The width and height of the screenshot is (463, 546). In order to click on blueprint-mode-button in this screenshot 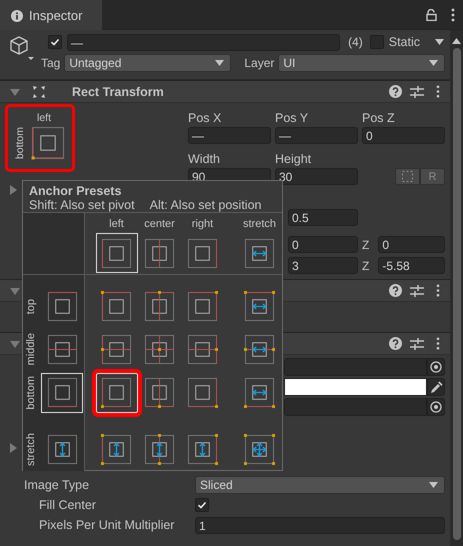, I will do `click(407, 176)`.